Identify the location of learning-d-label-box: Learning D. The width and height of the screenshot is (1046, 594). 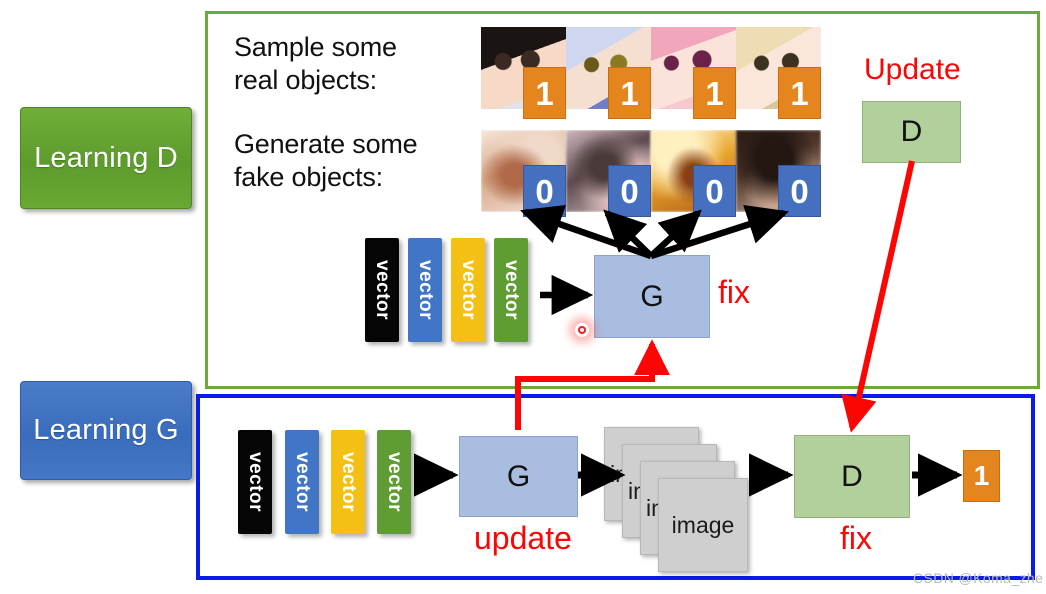
(106, 158).